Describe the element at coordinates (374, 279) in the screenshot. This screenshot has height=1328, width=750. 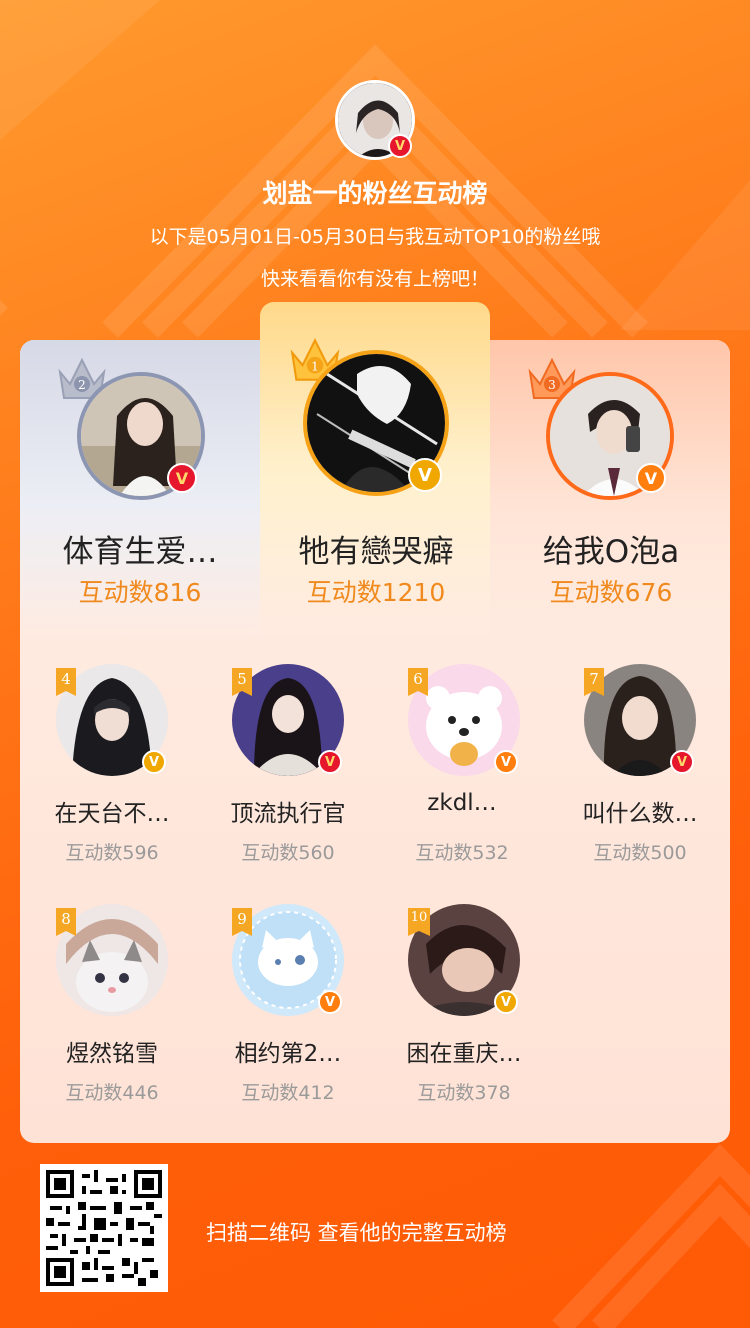
I see `subtitle-line-2: 快来看看你有没有上榜吧！` at that location.